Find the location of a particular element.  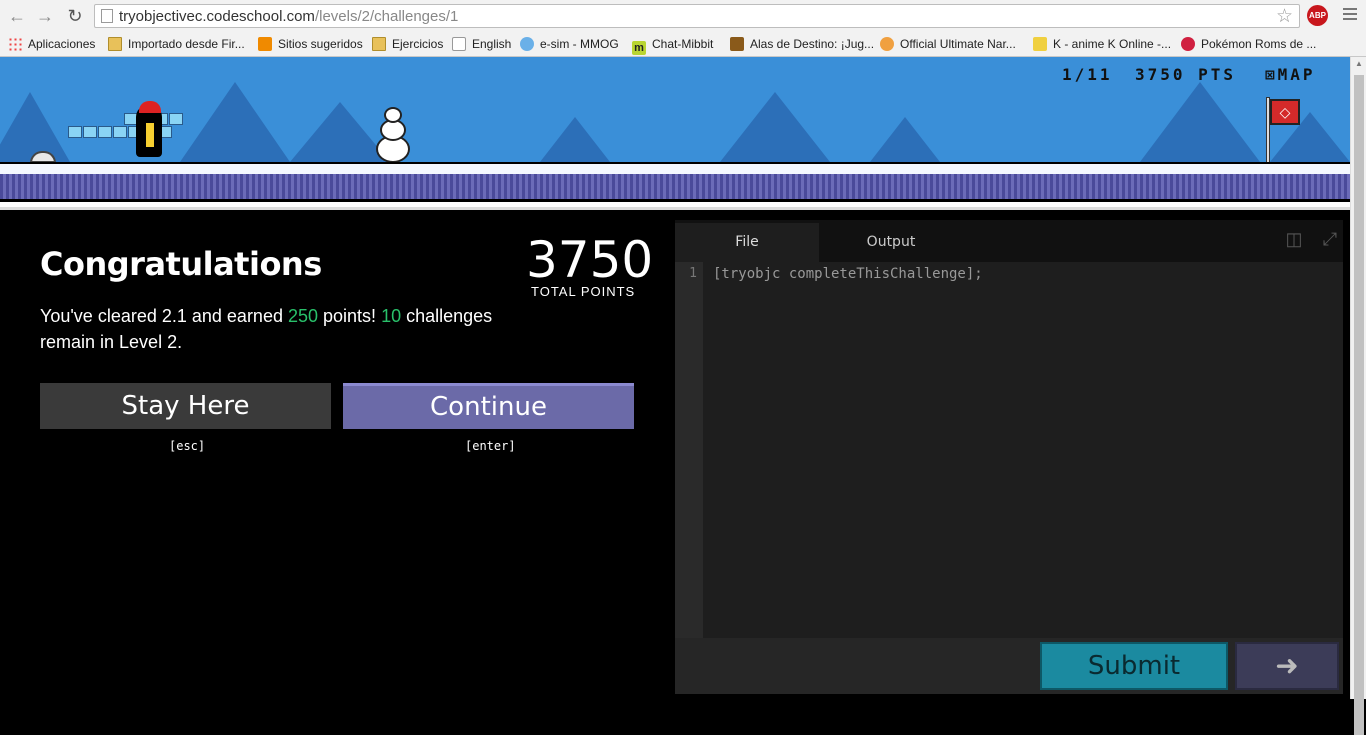

stay-here-button: Stay Here is located at coordinates (185, 406).